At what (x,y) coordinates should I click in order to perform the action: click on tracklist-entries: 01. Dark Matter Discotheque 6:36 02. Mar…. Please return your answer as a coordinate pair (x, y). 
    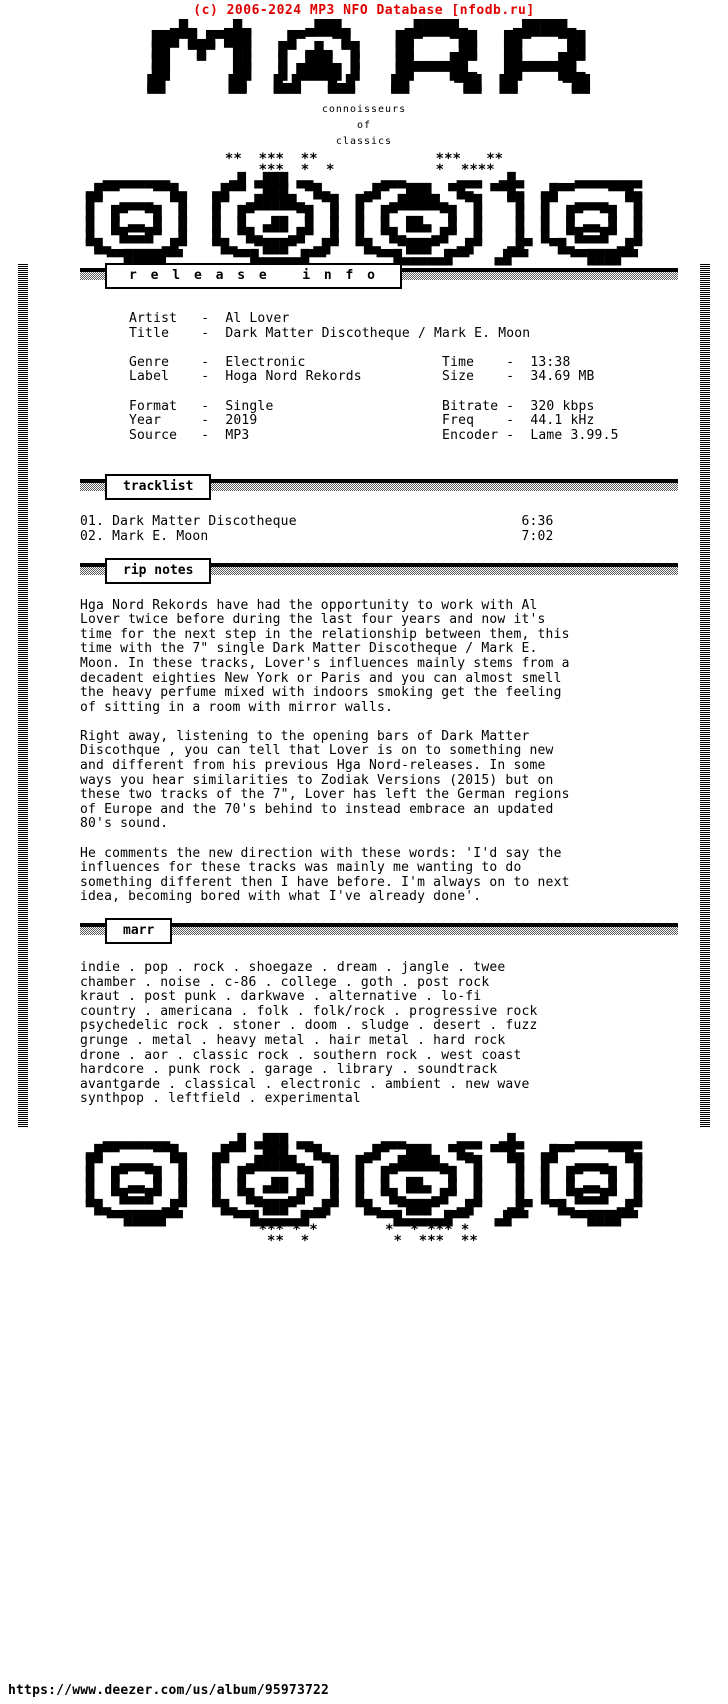
    Looking at the image, I should click on (317, 529).